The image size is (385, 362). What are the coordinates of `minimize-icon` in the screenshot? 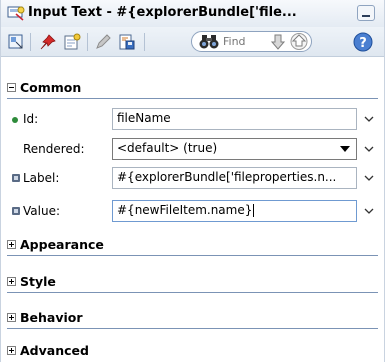 It's located at (366, 16).